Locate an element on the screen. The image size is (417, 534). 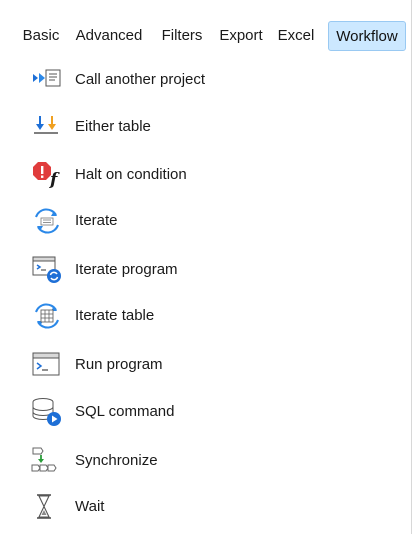
synchronize-icon is located at coordinates (47, 461).